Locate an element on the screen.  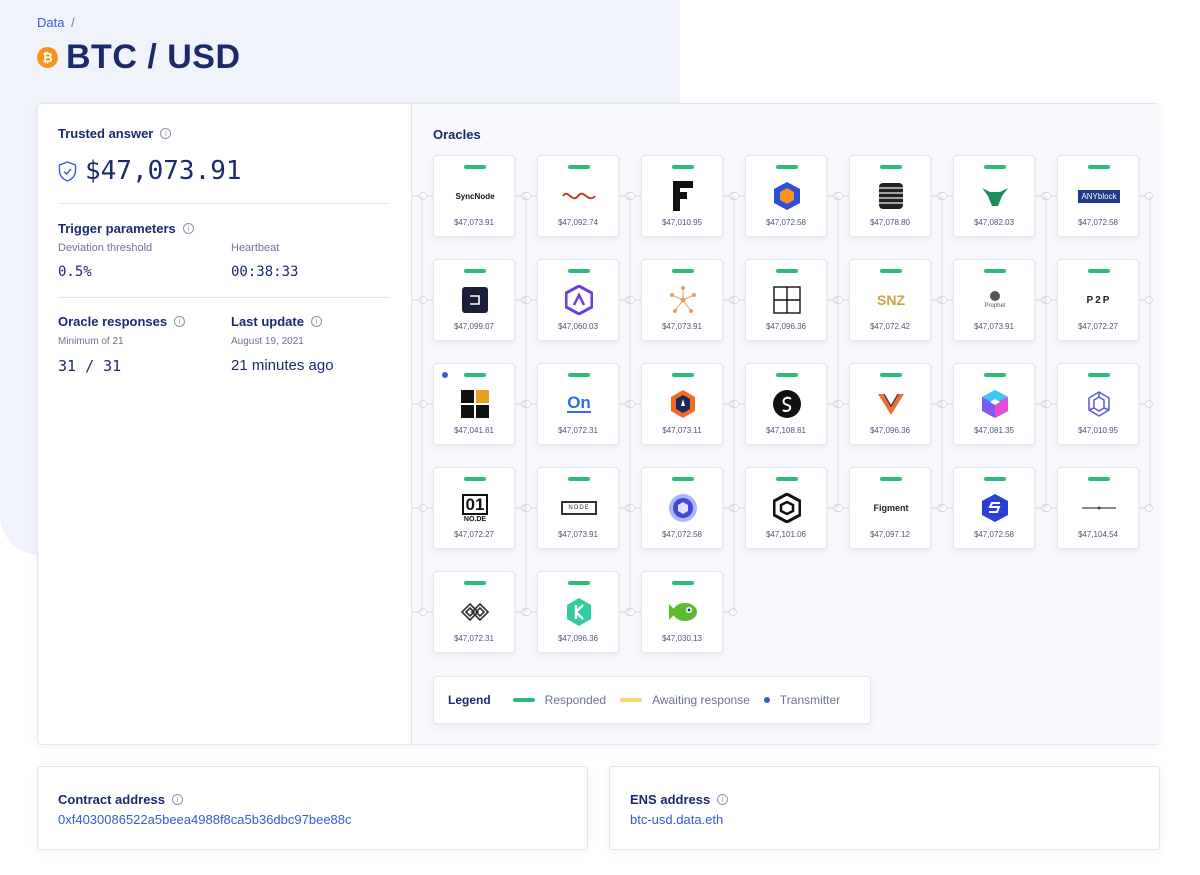
oracle-card: ANYblock $47,072.58 is located at coordinates (1098, 196).